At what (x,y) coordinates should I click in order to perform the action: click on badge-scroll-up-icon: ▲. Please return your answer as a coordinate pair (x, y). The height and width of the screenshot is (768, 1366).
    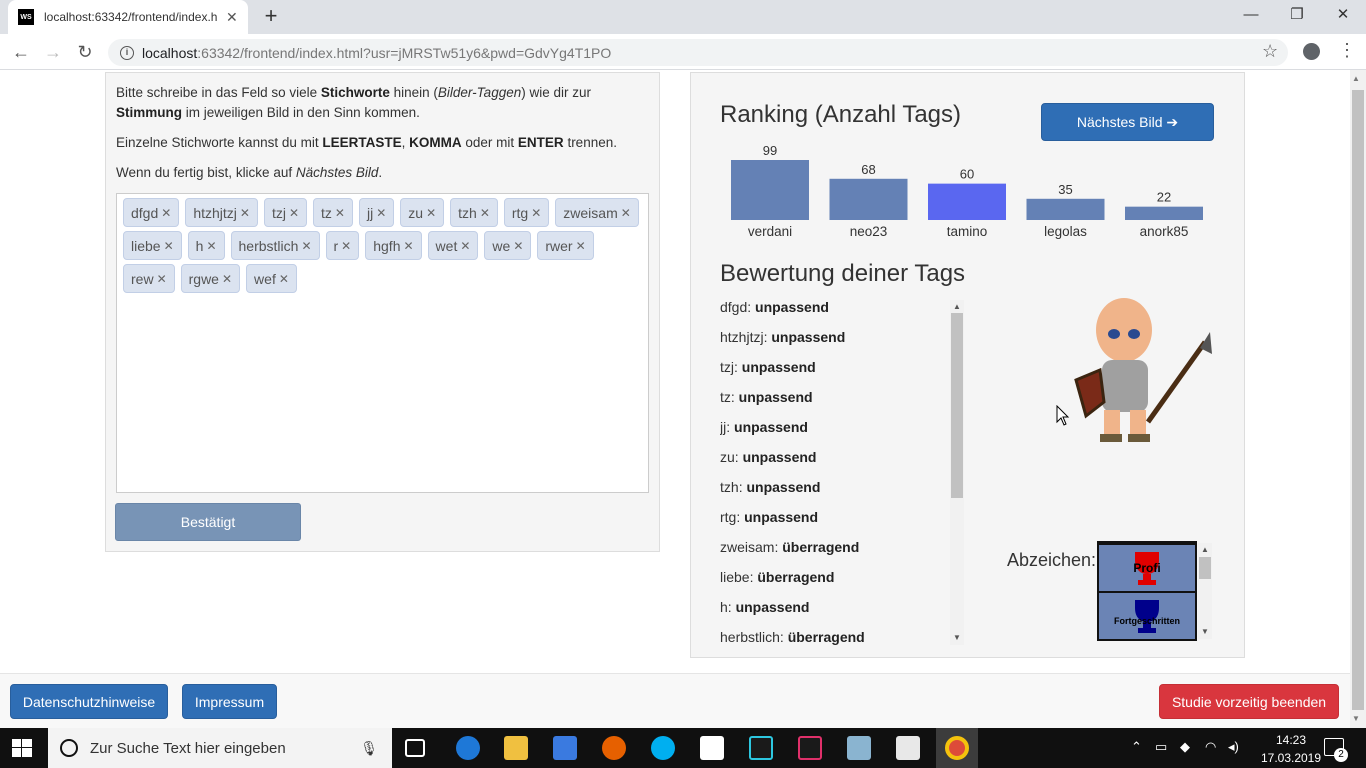
    Looking at the image, I should click on (1205, 549).